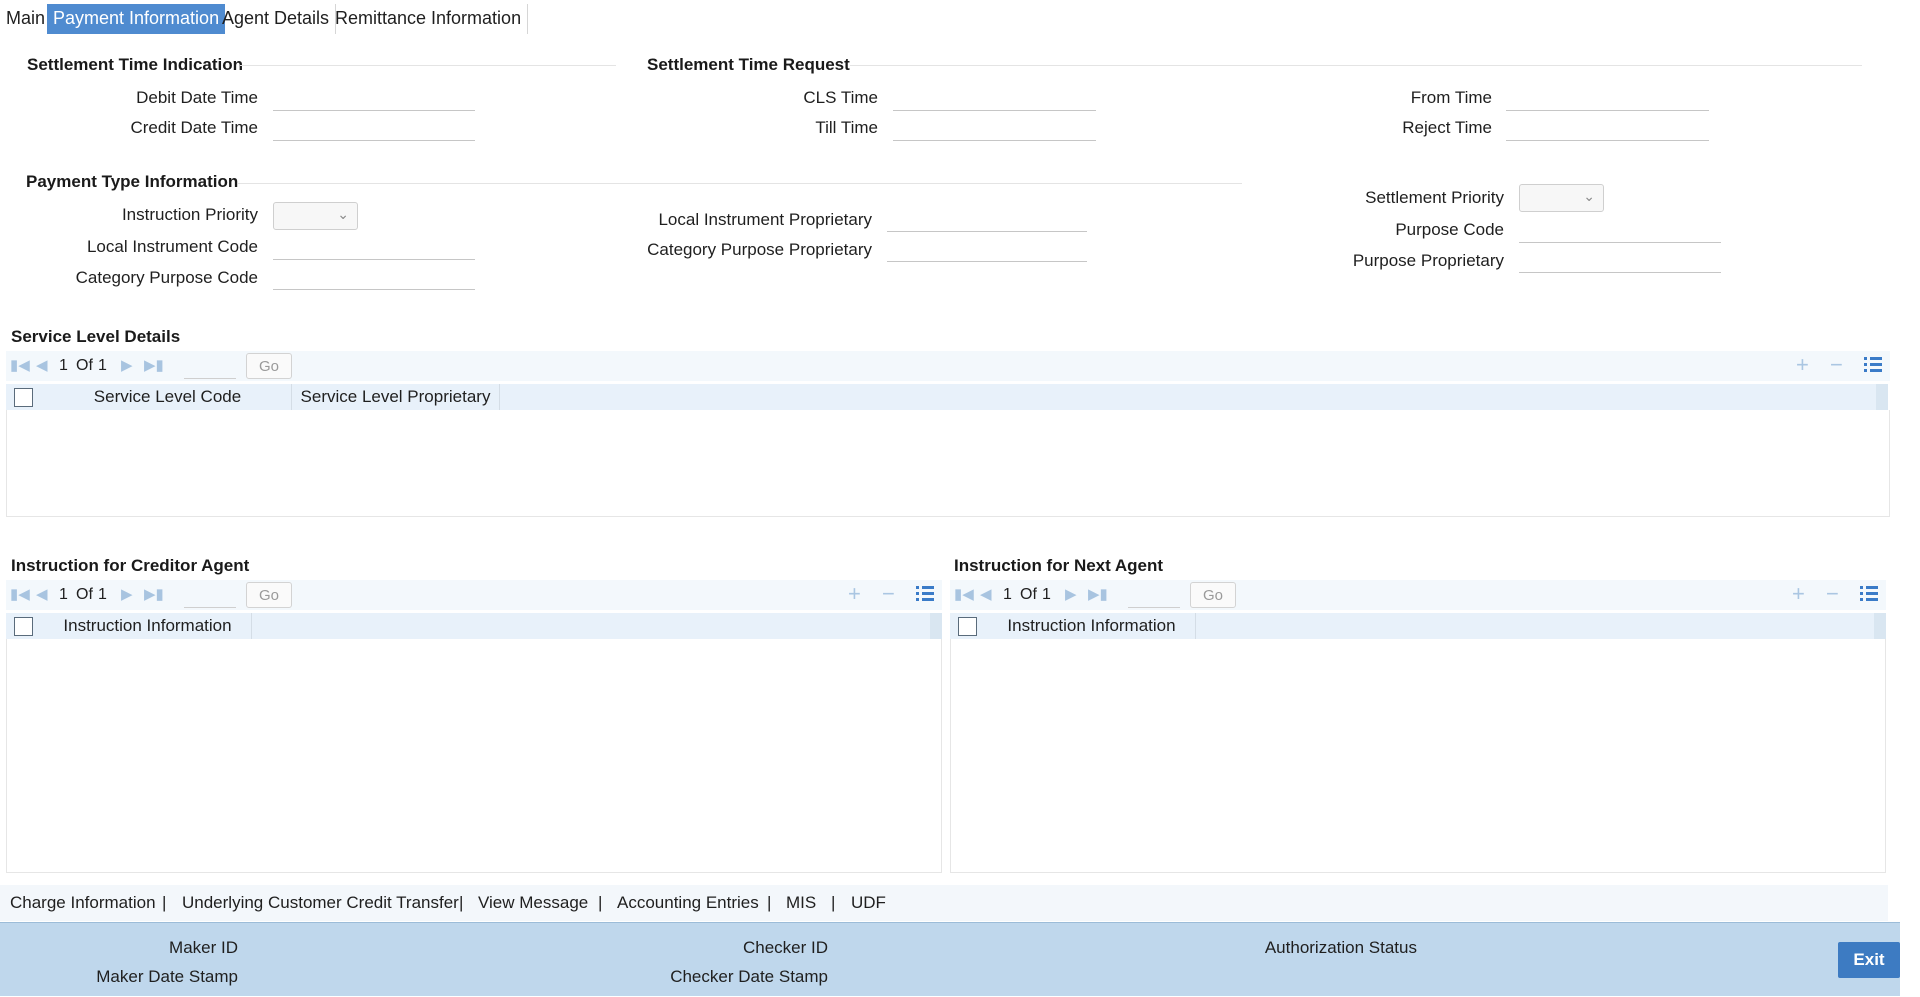 This screenshot has width=1920, height=997. I want to click on purpose-code-label: Purpose Code, so click(1449, 229).